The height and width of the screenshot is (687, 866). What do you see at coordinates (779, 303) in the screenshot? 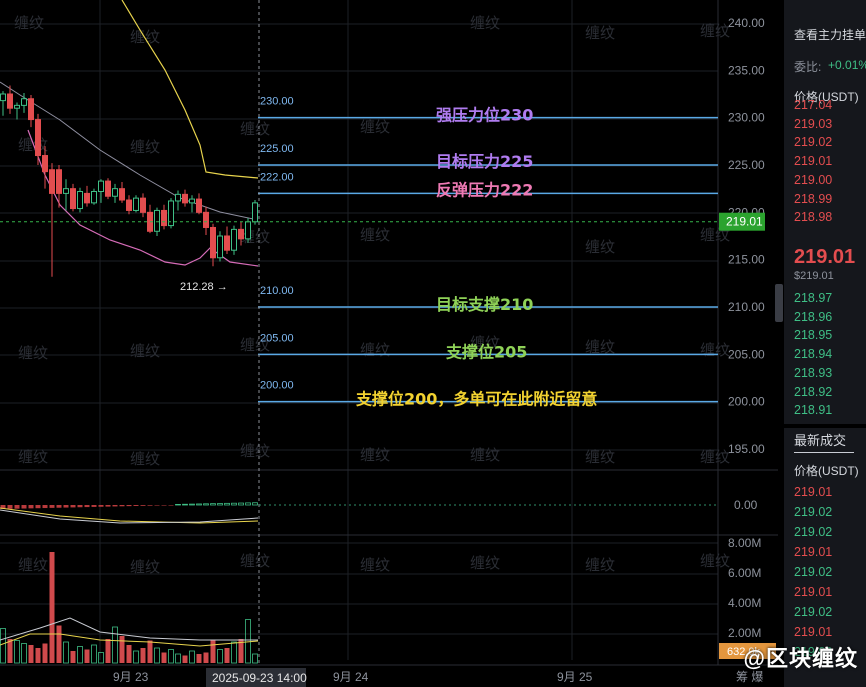
I see `panel-resize-handle` at bounding box center [779, 303].